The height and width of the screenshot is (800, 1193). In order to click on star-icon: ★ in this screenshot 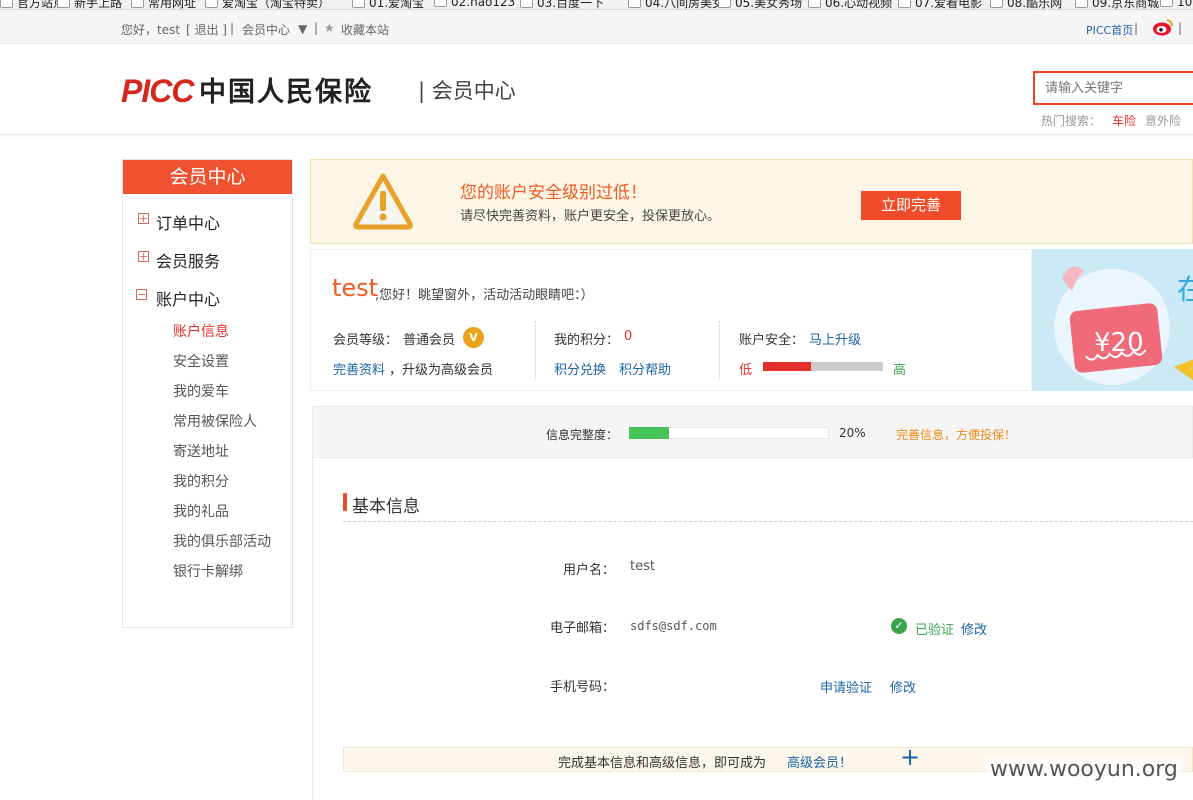, I will do `click(329, 28)`.